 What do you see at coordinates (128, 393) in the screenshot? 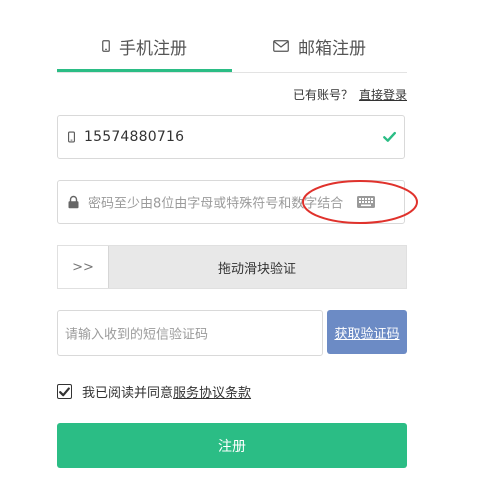
I see `agreement-text: 我已阅读并同意` at bounding box center [128, 393].